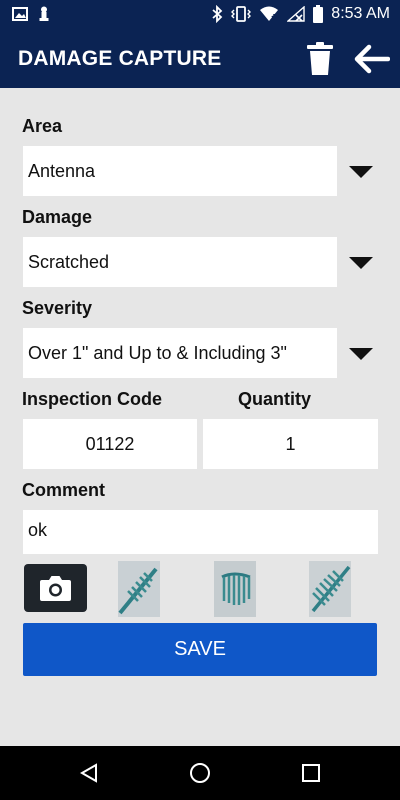 This screenshot has width=400, height=800. What do you see at coordinates (62, 171) in the screenshot?
I see `area-value: Antenna` at bounding box center [62, 171].